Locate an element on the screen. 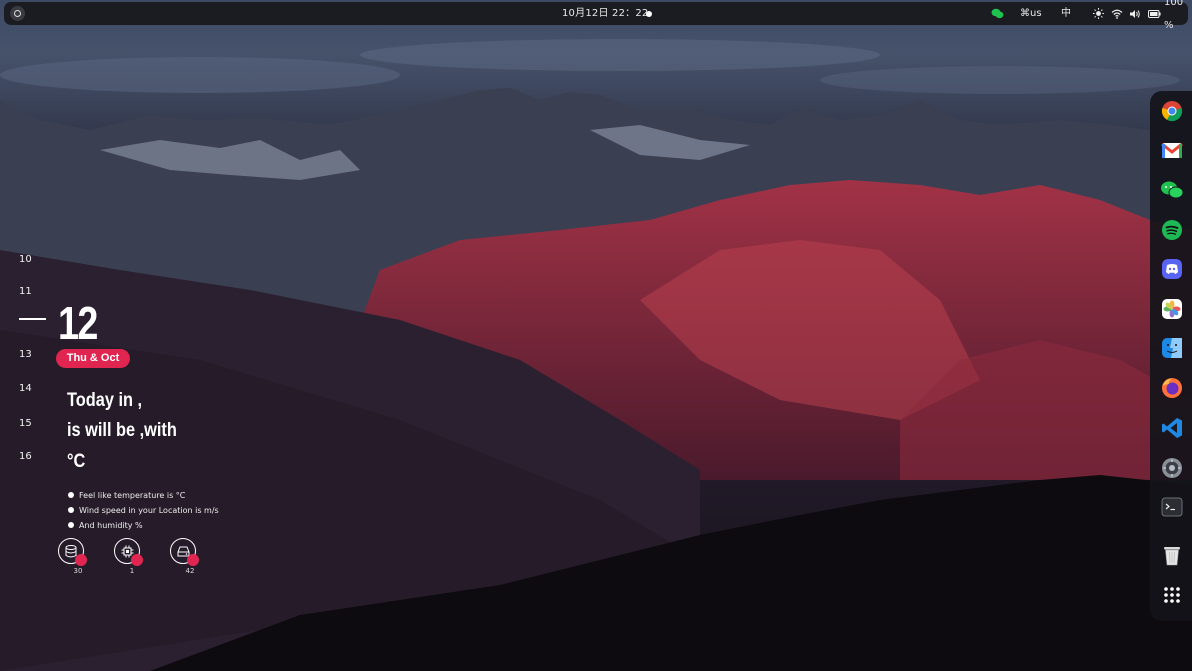 The width and height of the screenshot is (1192, 671). dock-settings is located at coordinates (1172, 468).